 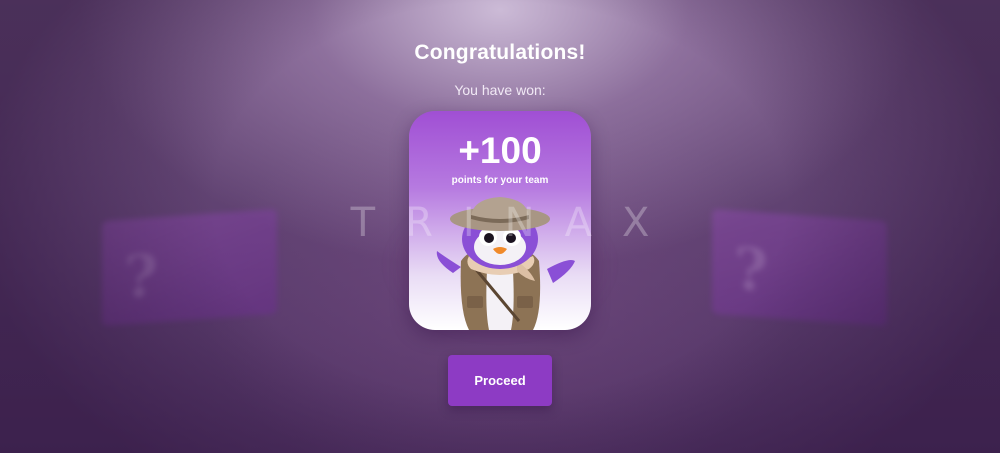 What do you see at coordinates (515, 223) in the screenshot?
I see `watermark-logo: TRINAX` at bounding box center [515, 223].